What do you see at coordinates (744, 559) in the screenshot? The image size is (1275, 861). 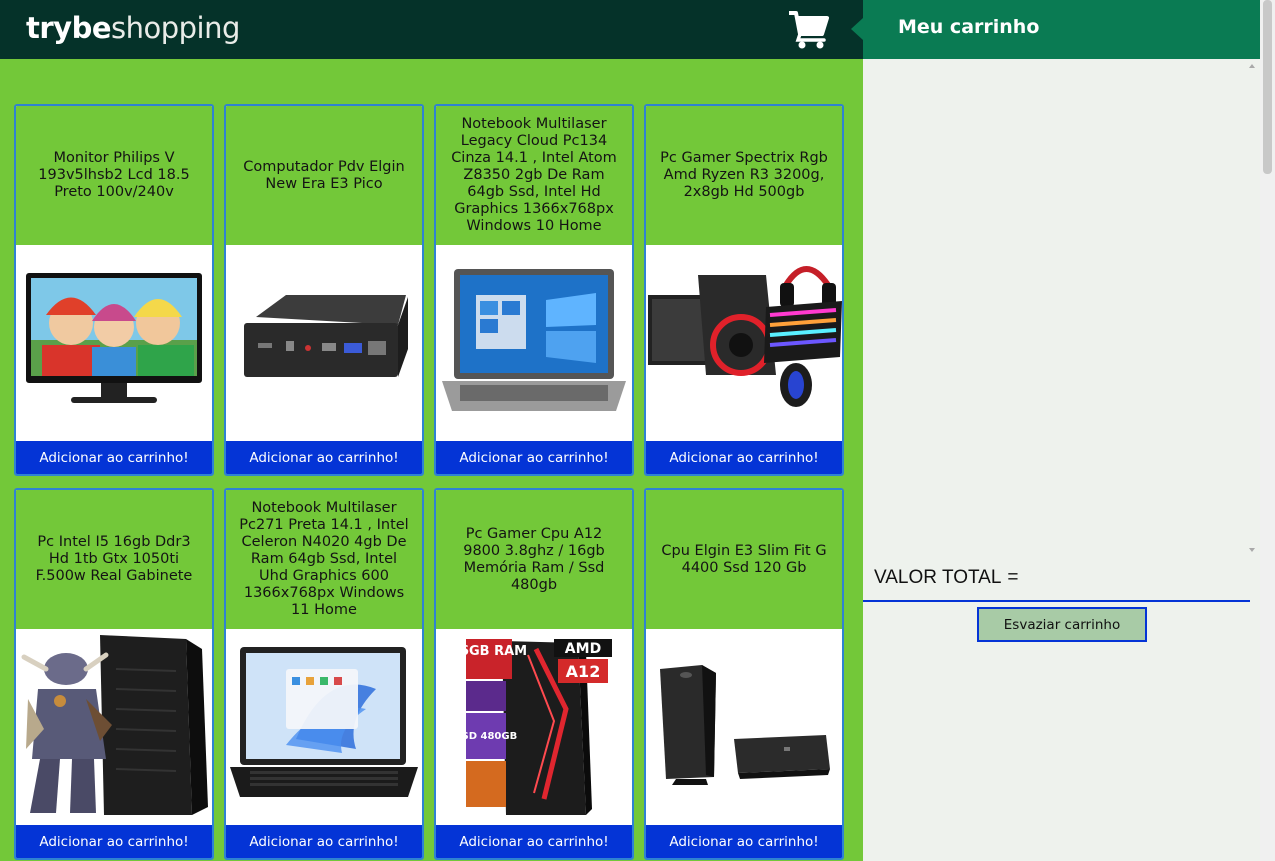 I see `product-title: Cpu Elgin E3 Slim Fit G 4400 Ssd 120 Gb` at bounding box center [744, 559].